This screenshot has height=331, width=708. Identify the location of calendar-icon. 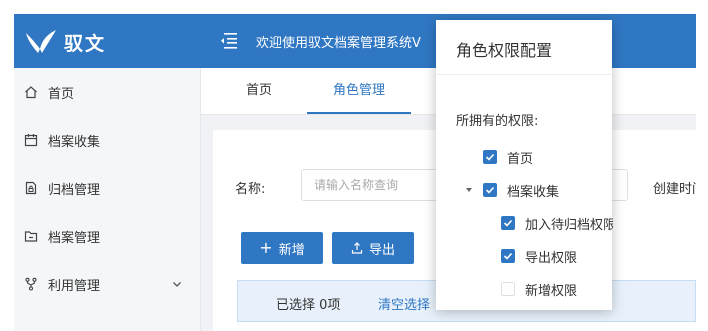
(31, 140).